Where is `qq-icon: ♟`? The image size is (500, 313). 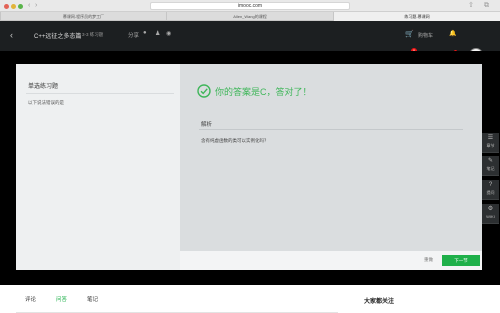
qq-icon: ♟ is located at coordinates (157, 33).